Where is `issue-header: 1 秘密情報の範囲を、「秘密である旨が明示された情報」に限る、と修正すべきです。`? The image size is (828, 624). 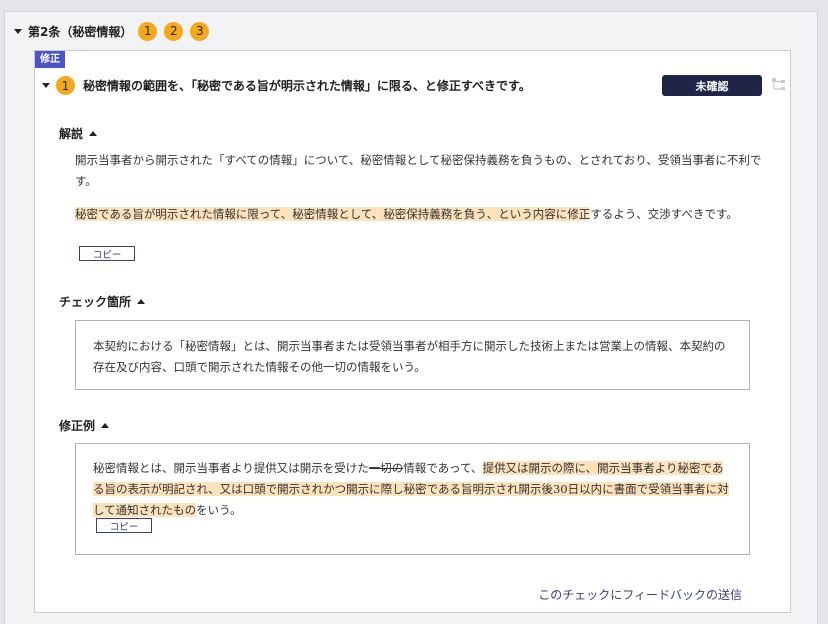 issue-header: 1 秘密情報の範囲を、「秘密である旨が明示された情報」に限る、と修正すべきです。 is located at coordinates (286, 85).